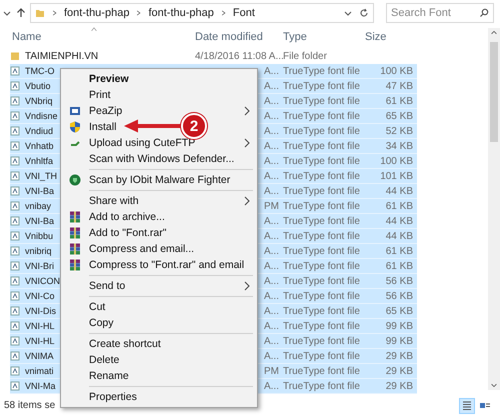 The height and width of the screenshot is (415, 500). I want to click on file-name: Vndisne, so click(41, 116).